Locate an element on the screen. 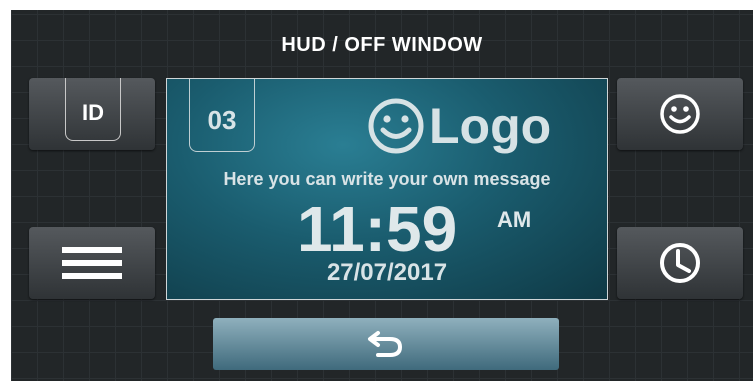 The image size is (753, 381). smiley-icon is located at coordinates (680, 114).